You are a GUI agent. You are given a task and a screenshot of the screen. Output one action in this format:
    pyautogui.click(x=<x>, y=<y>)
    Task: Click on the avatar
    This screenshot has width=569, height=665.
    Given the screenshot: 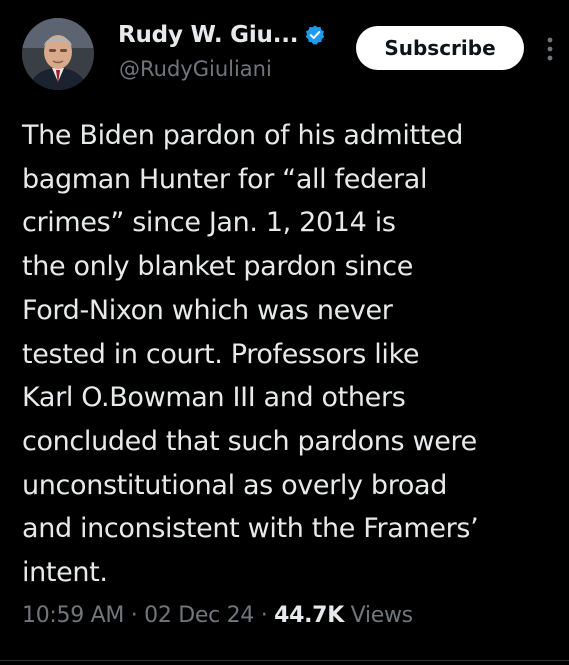 What is the action you would take?
    pyautogui.click(x=58, y=54)
    